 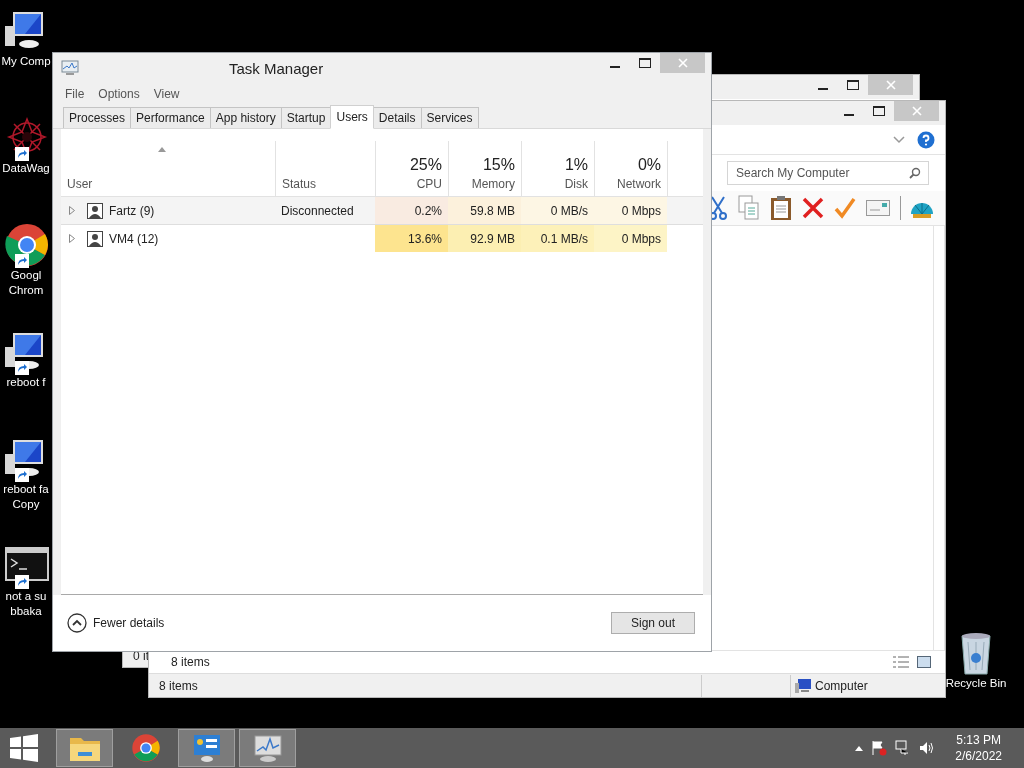 What do you see at coordinates (97, 117) in the screenshot?
I see `tab: Processes` at bounding box center [97, 117].